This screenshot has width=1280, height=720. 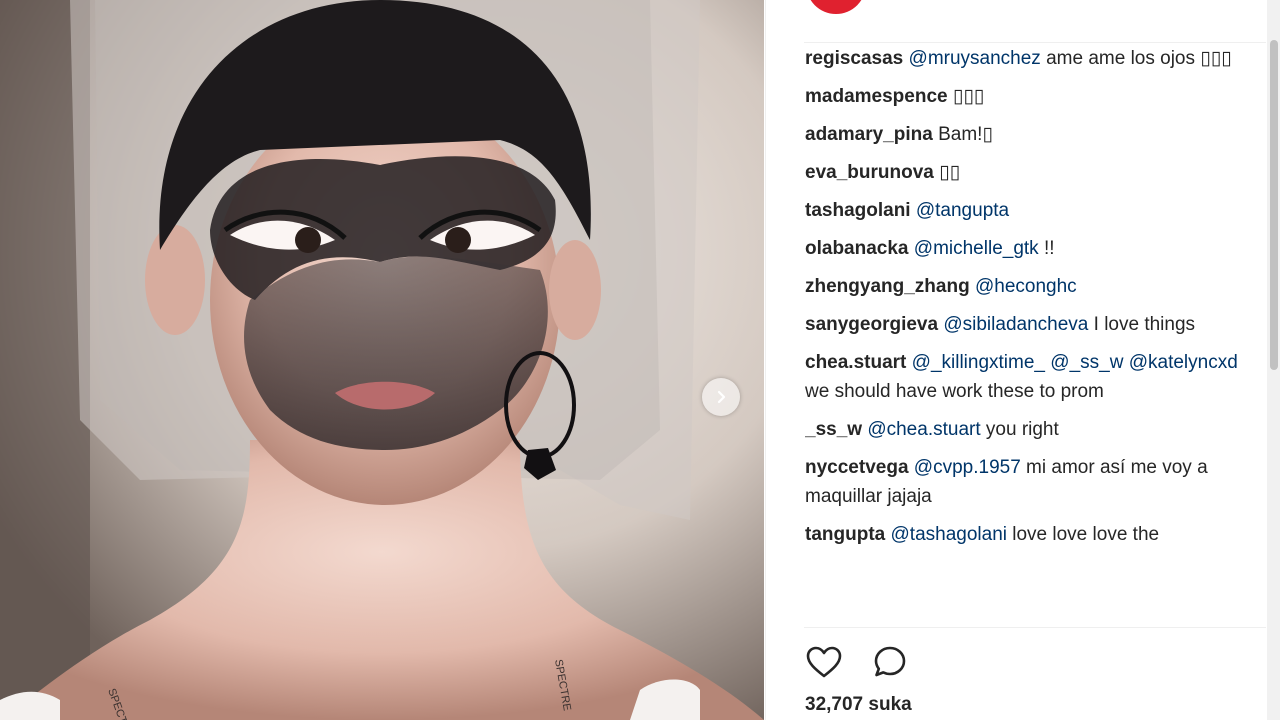 What do you see at coordinates (1035, 42) in the screenshot?
I see `header-divider` at bounding box center [1035, 42].